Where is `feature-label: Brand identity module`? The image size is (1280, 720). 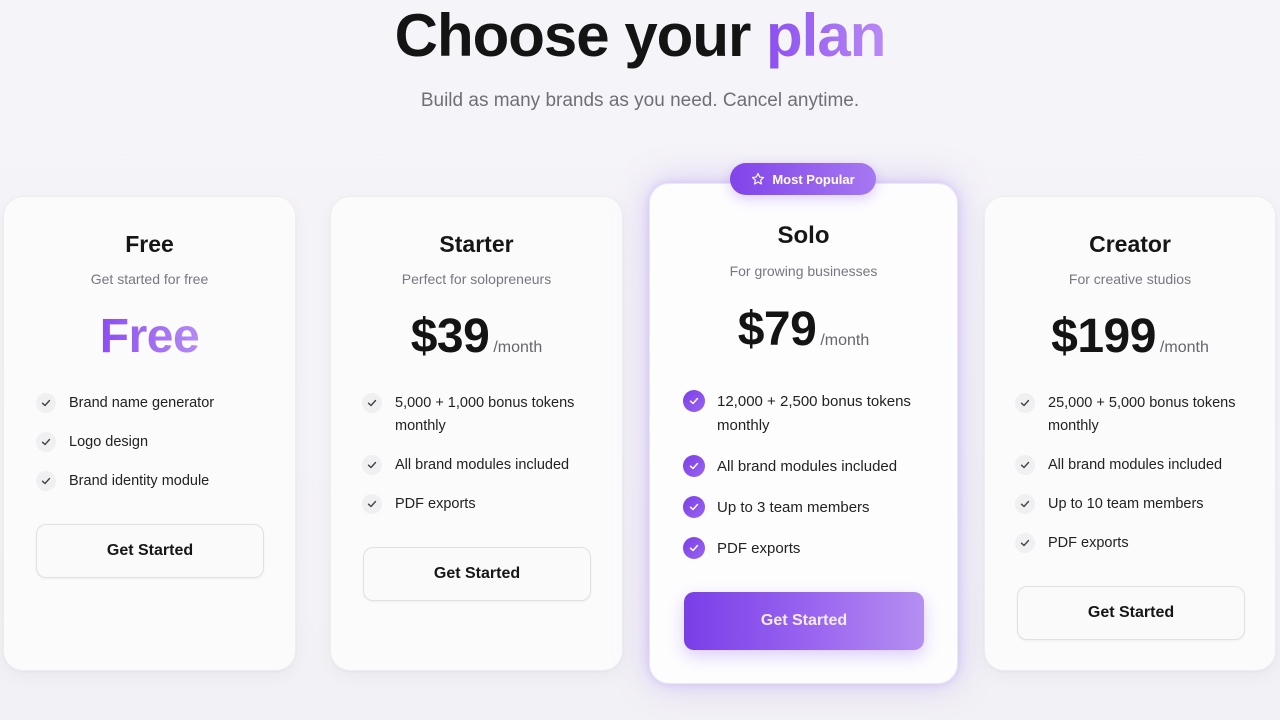
feature-label: Brand identity module is located at coordinates (139, 481).